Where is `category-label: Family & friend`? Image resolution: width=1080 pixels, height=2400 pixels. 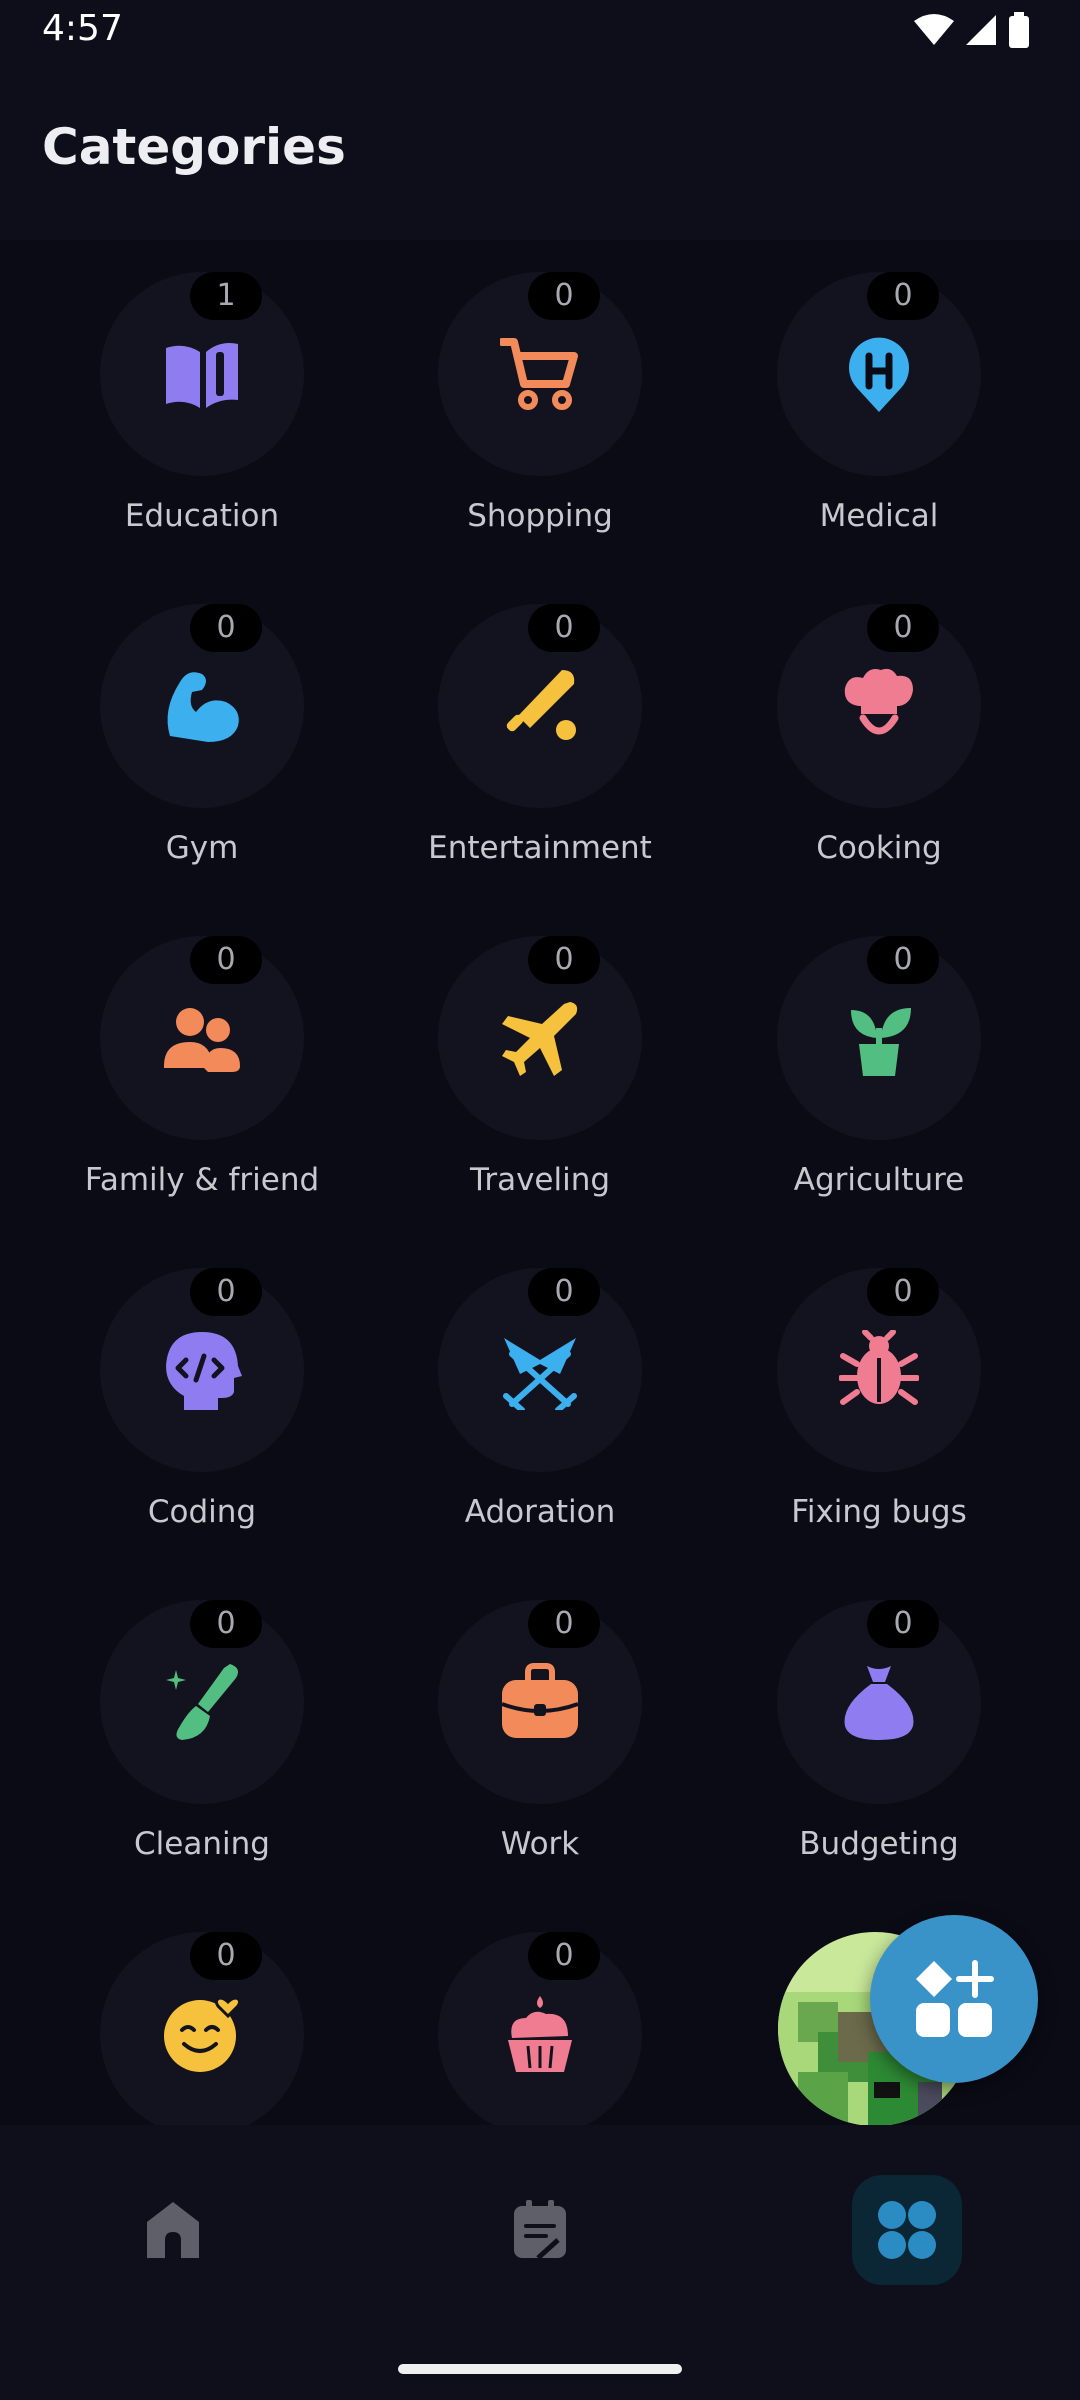 category-label: Family & friend is located at coordinates (202, 1180).